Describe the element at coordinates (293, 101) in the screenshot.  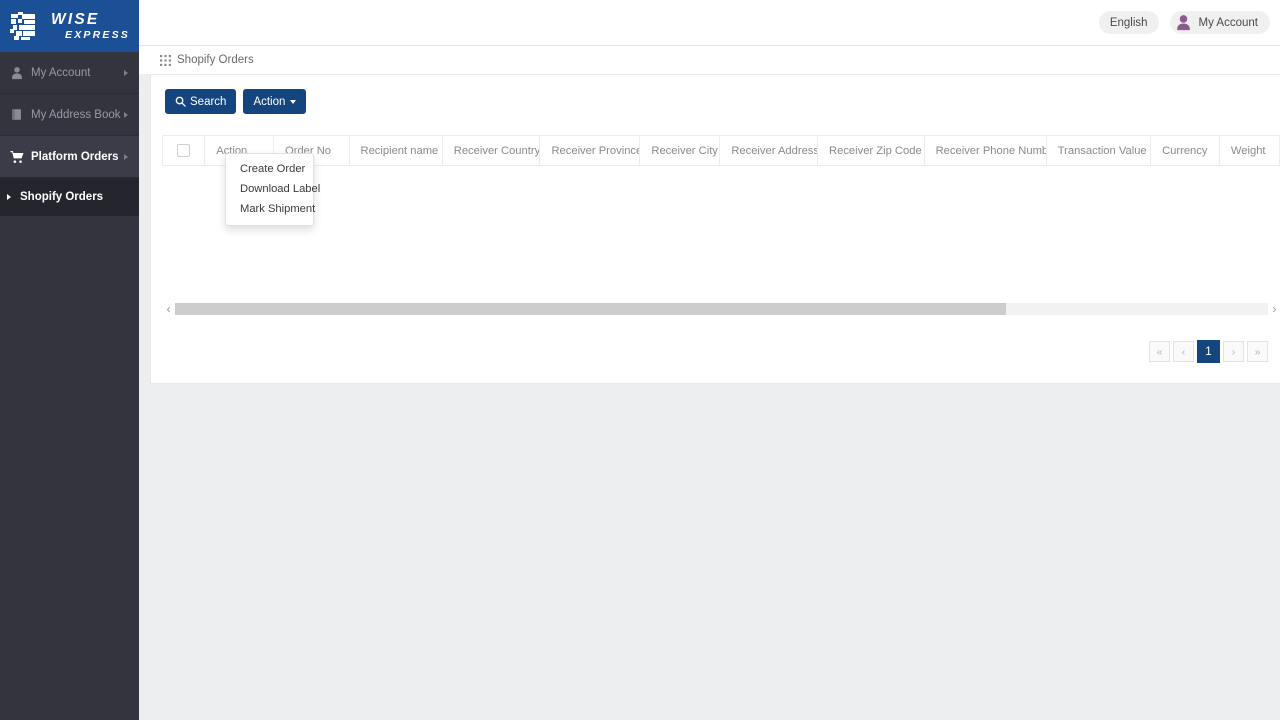
I see `caret-down-icon` at that location.